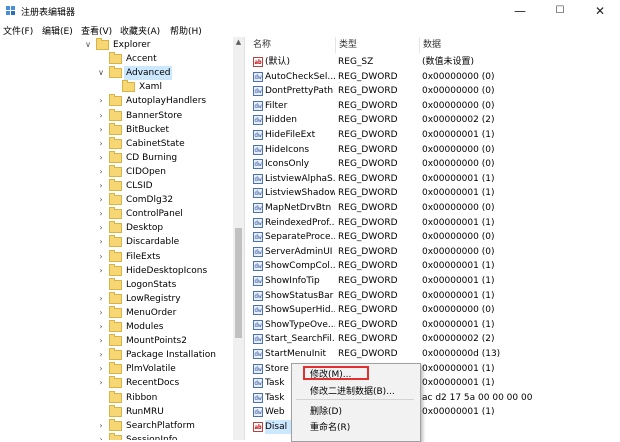  What do you see at coordinates (116, 411) in the screenshot?
I see `tree-item: RunMRU` at bounding box center [116, 411].